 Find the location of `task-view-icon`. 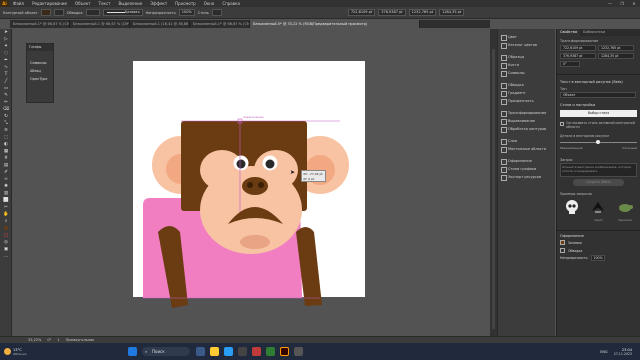

task-view-icon is located at coordinates (200, 351).